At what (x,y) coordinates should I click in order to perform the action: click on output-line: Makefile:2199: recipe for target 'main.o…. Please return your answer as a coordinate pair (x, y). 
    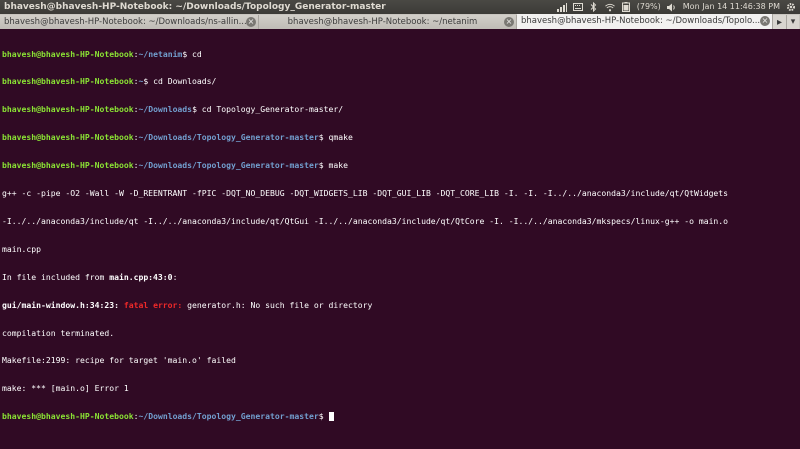
    Looking at the image, I should click on (119, 361).